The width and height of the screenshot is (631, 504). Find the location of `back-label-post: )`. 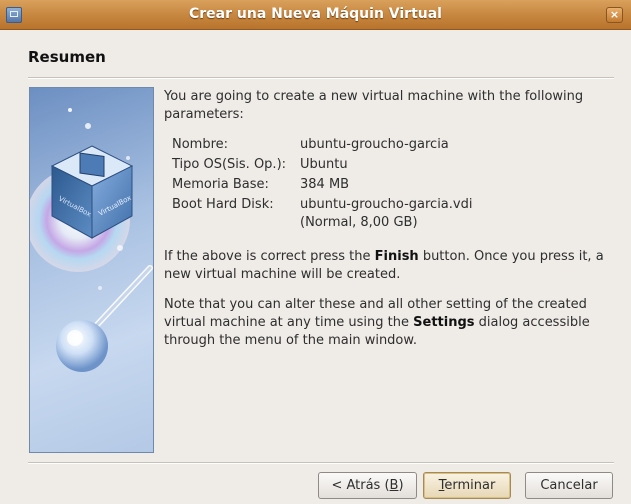

back-label-post: ) is located at coordinates (401, 485).